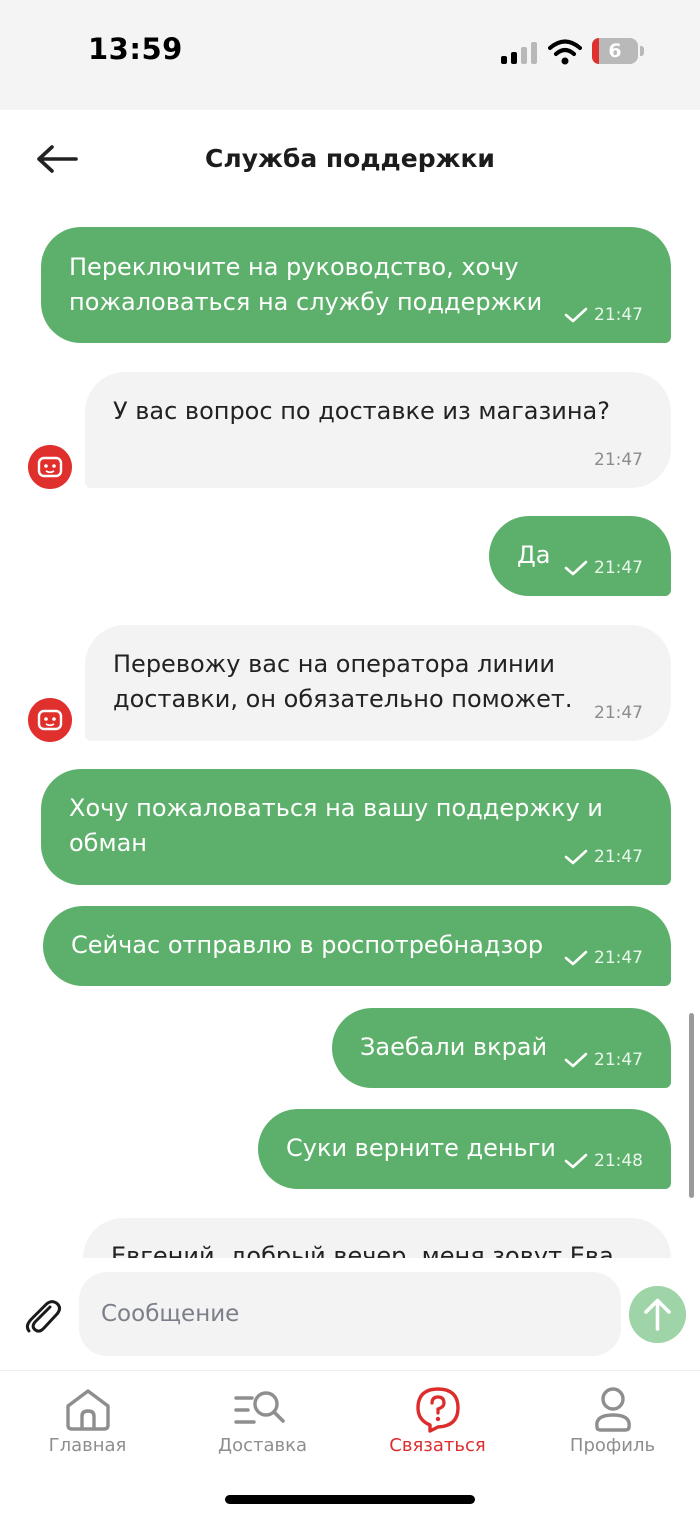 This screenshot has height=1518, width=700. What do you see at coordinates (565, 52) in the screenshot?
I see `wifi-icon` at bounding box center [565, 52].